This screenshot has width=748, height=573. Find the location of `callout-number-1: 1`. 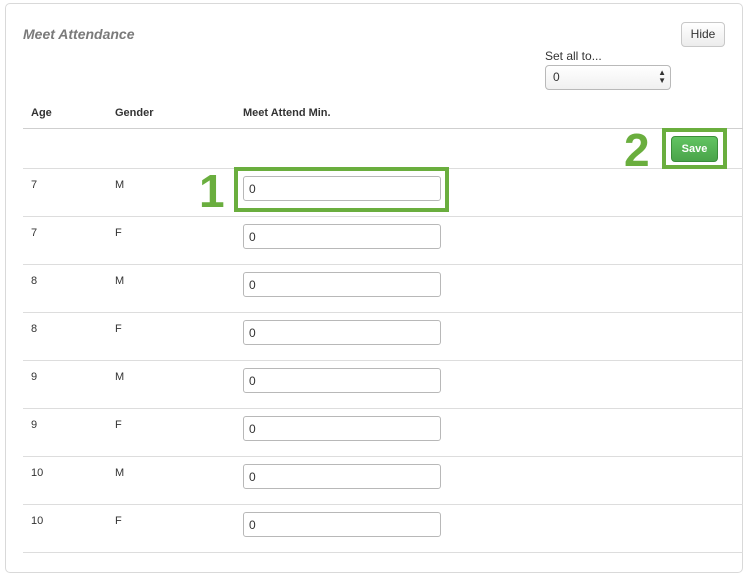

callout-number-1: 1 is located at coordinates (212, 191).